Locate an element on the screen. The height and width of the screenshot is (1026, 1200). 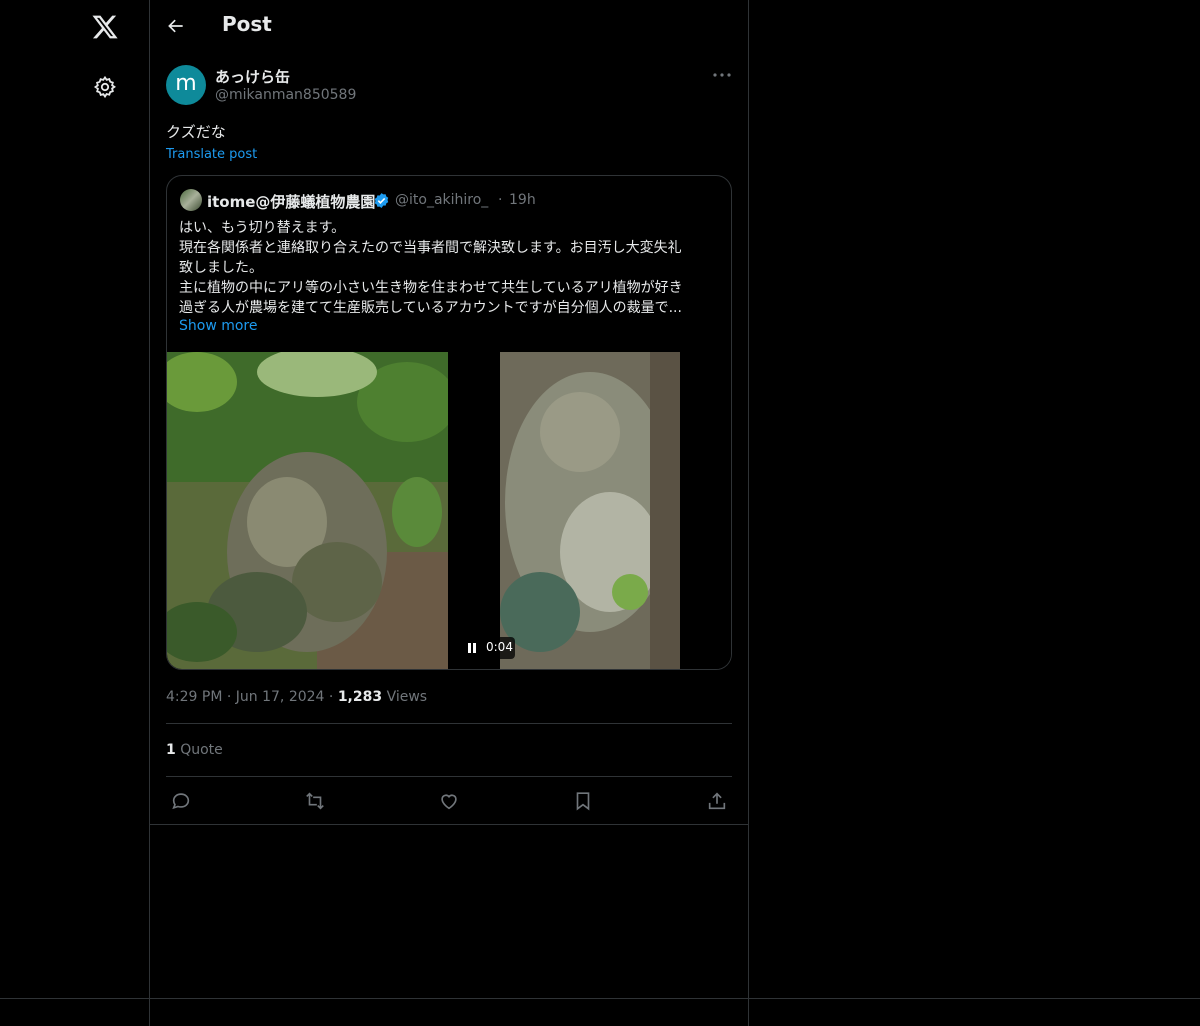
post-date: Jun 17, 2024 is located at coordinates (280, 697).